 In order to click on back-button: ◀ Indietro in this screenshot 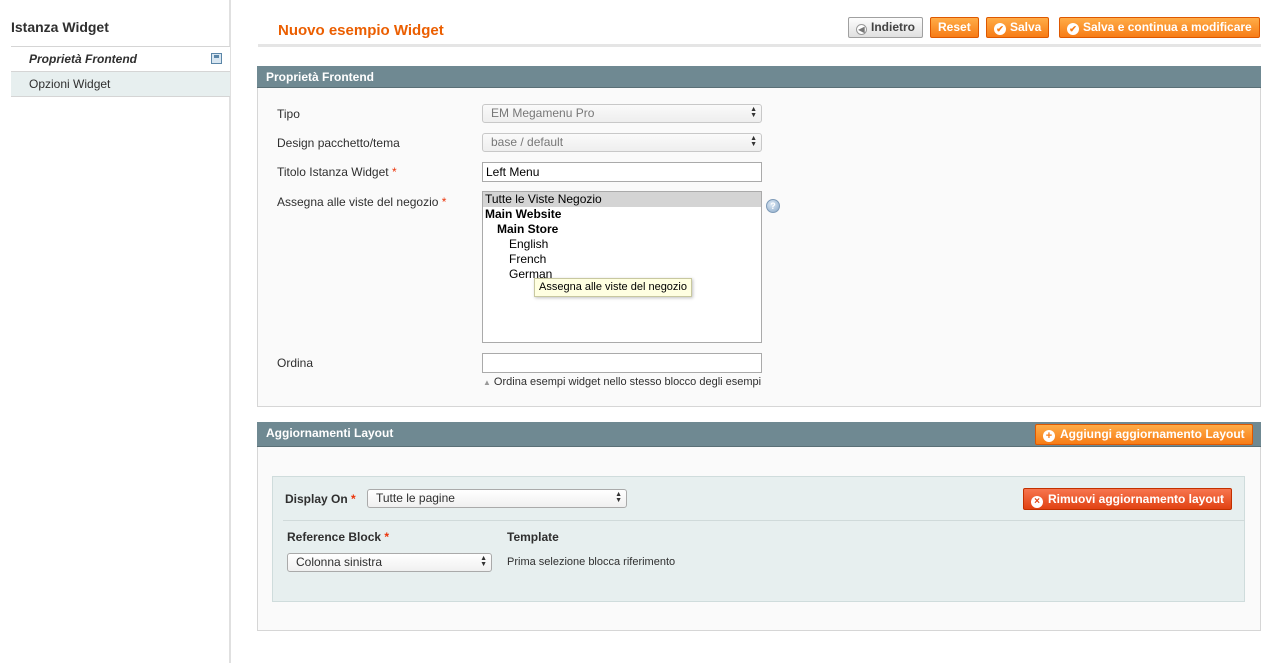, I will do `click(885, 27)`.